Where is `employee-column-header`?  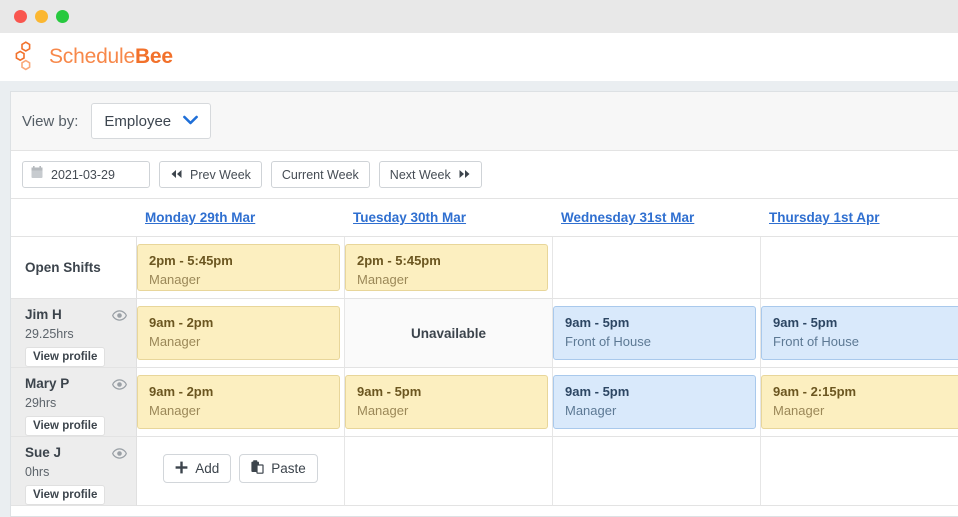 employee-column-header is located at coordinates (74, 218).